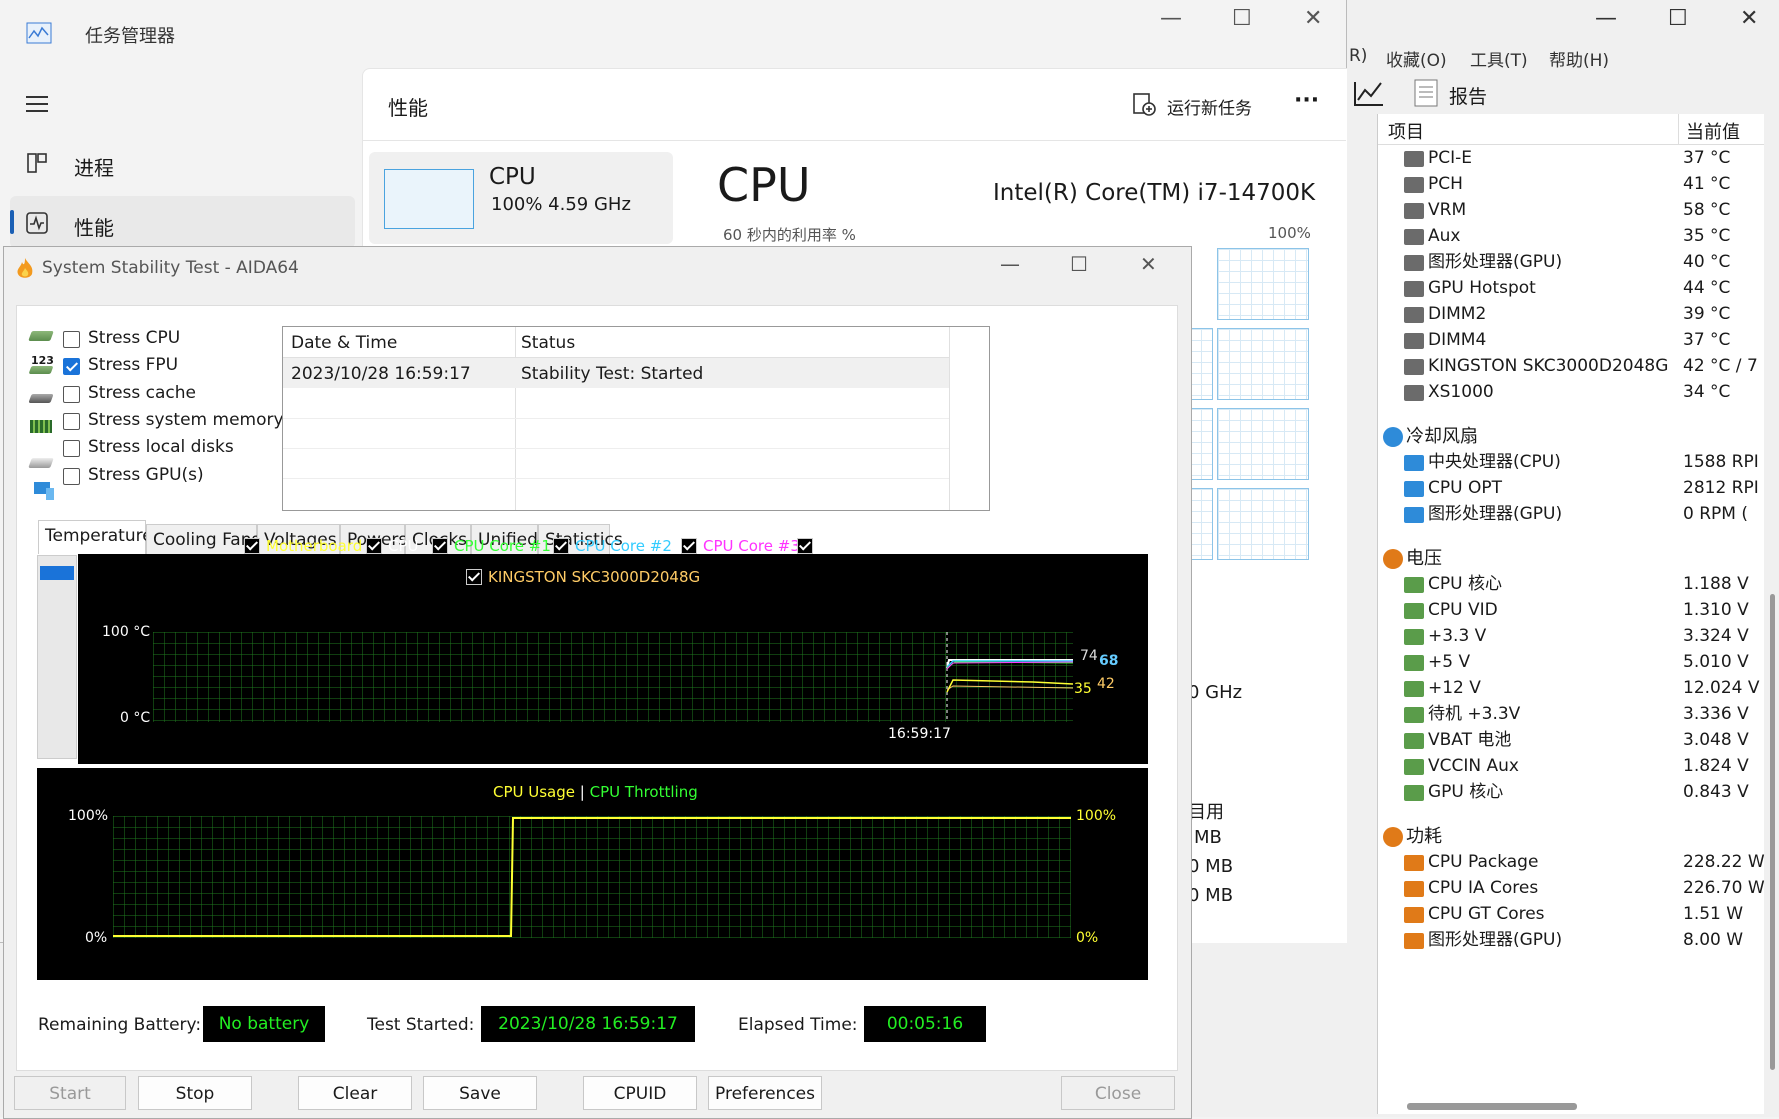  What do you see at coordinates (133, 365) in the screenshot?
I see `stress-label: Stress FPU` at bounding box center [133, 365].